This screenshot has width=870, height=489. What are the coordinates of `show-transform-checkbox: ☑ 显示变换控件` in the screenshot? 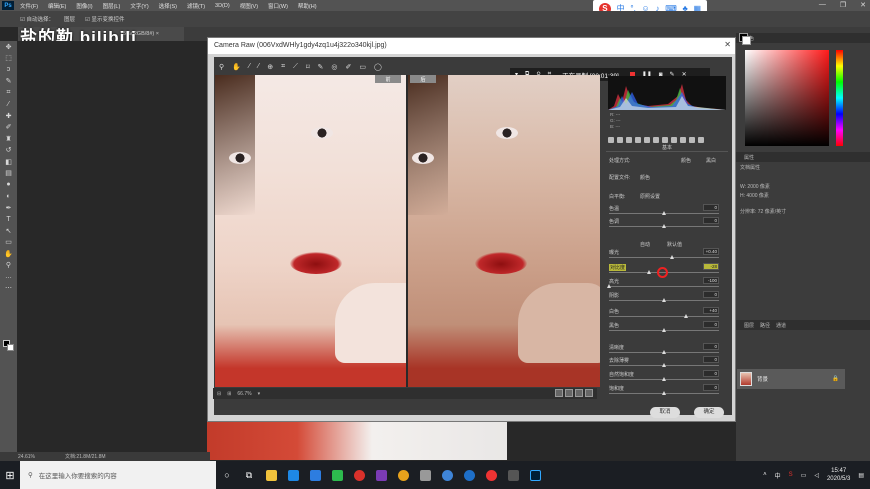 It's located at (104, 19).